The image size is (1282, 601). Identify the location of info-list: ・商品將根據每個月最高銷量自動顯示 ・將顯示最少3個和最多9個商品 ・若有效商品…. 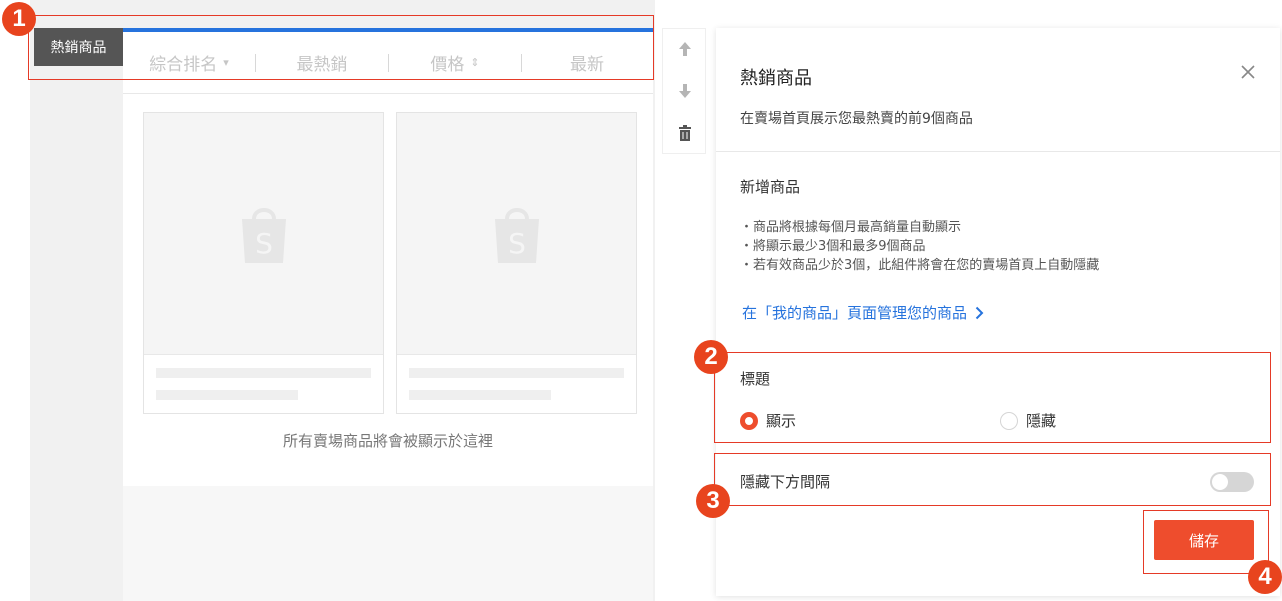
(919, 246).